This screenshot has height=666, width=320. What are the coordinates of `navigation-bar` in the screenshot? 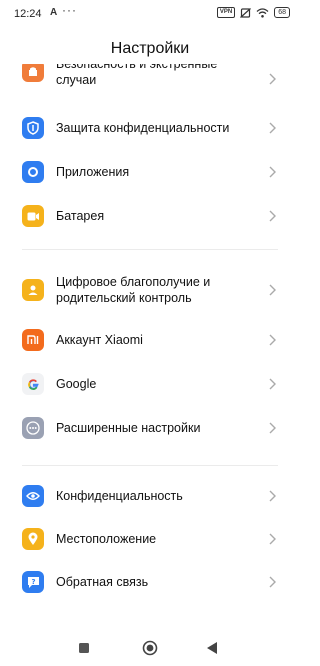 It's located at (150, 648).